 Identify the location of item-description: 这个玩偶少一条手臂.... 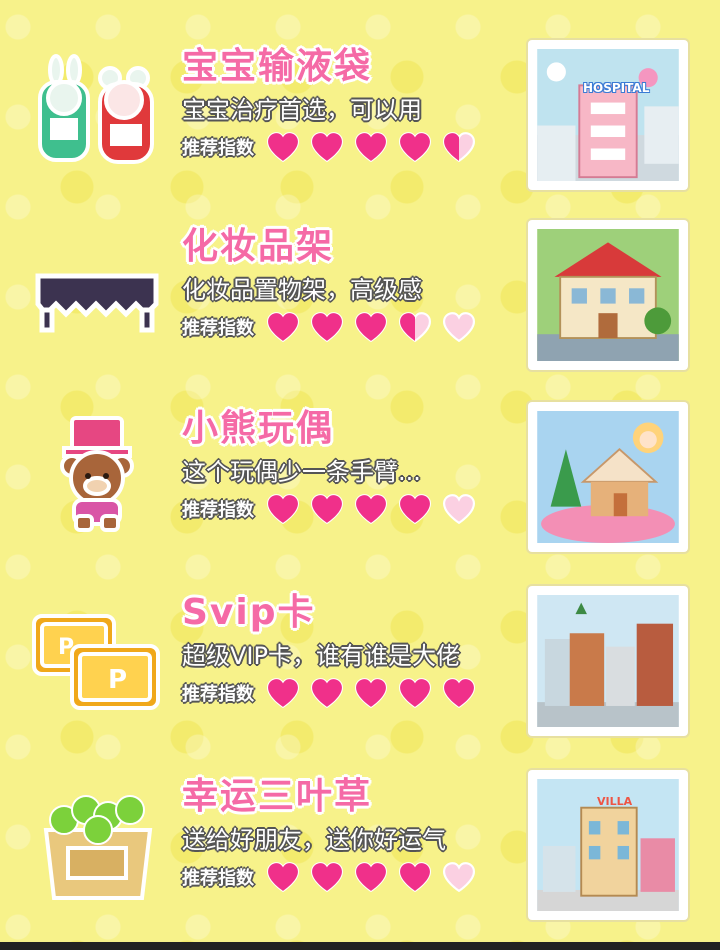
(301, 472).